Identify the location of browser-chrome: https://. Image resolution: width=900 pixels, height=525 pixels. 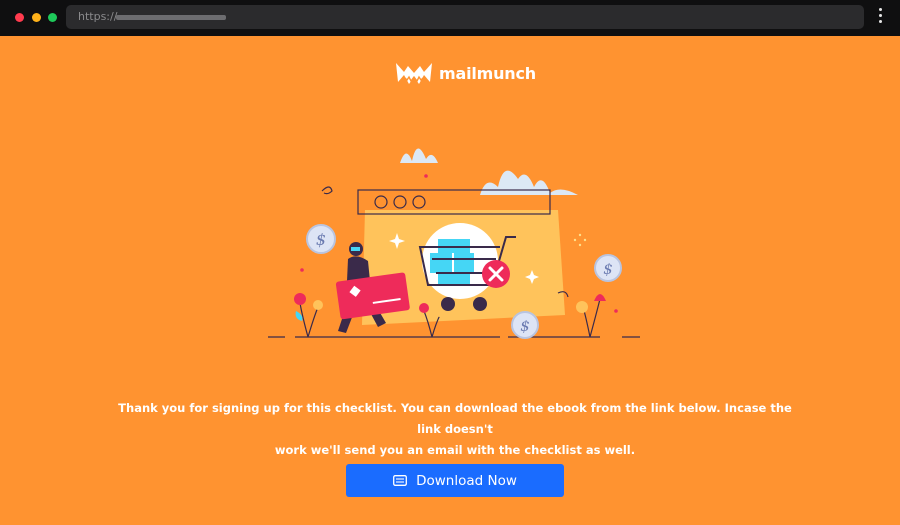
(450, 18).